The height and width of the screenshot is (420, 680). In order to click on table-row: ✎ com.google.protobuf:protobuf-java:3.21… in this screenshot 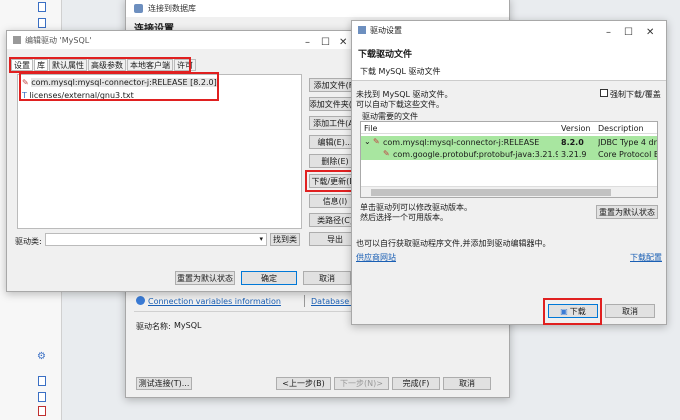, I will do `click(509, 154)`.